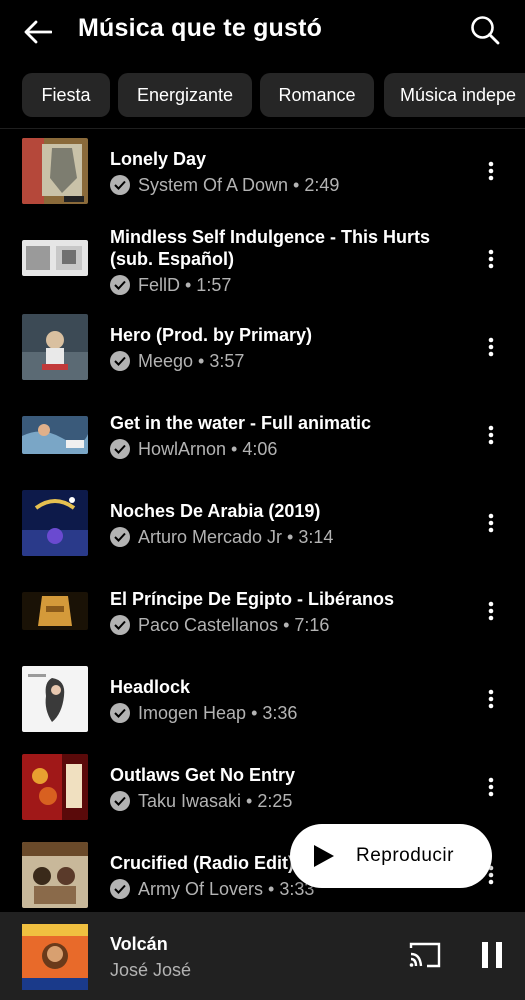  I want to click on track-subtitle: HowlArnon • 4:06, so click(208, 449).